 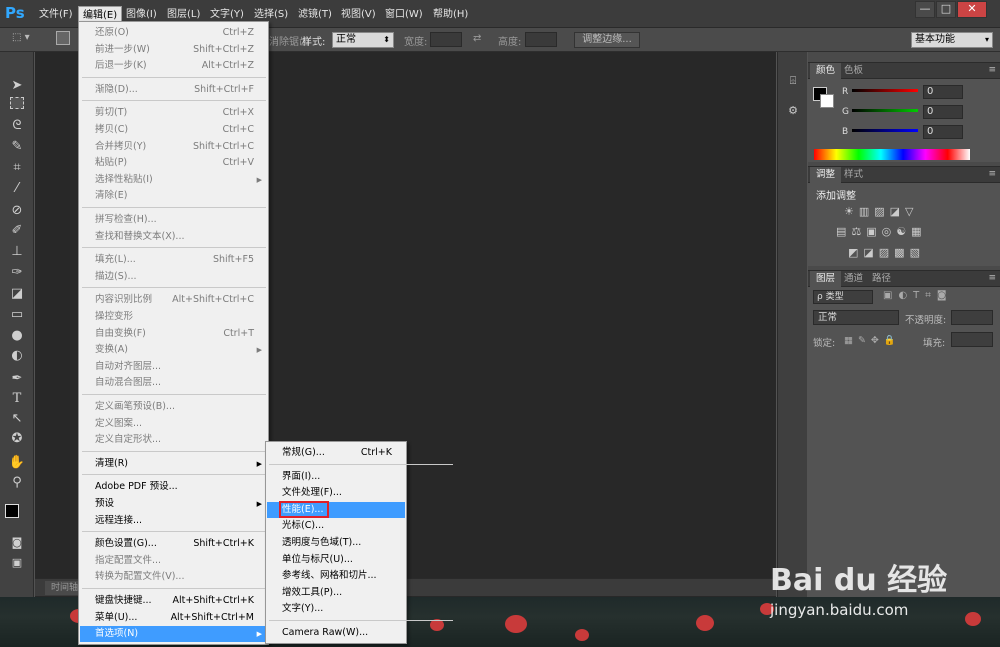 I want to click on dodge-tool-icon: ◐, so click(x=17, y=356).